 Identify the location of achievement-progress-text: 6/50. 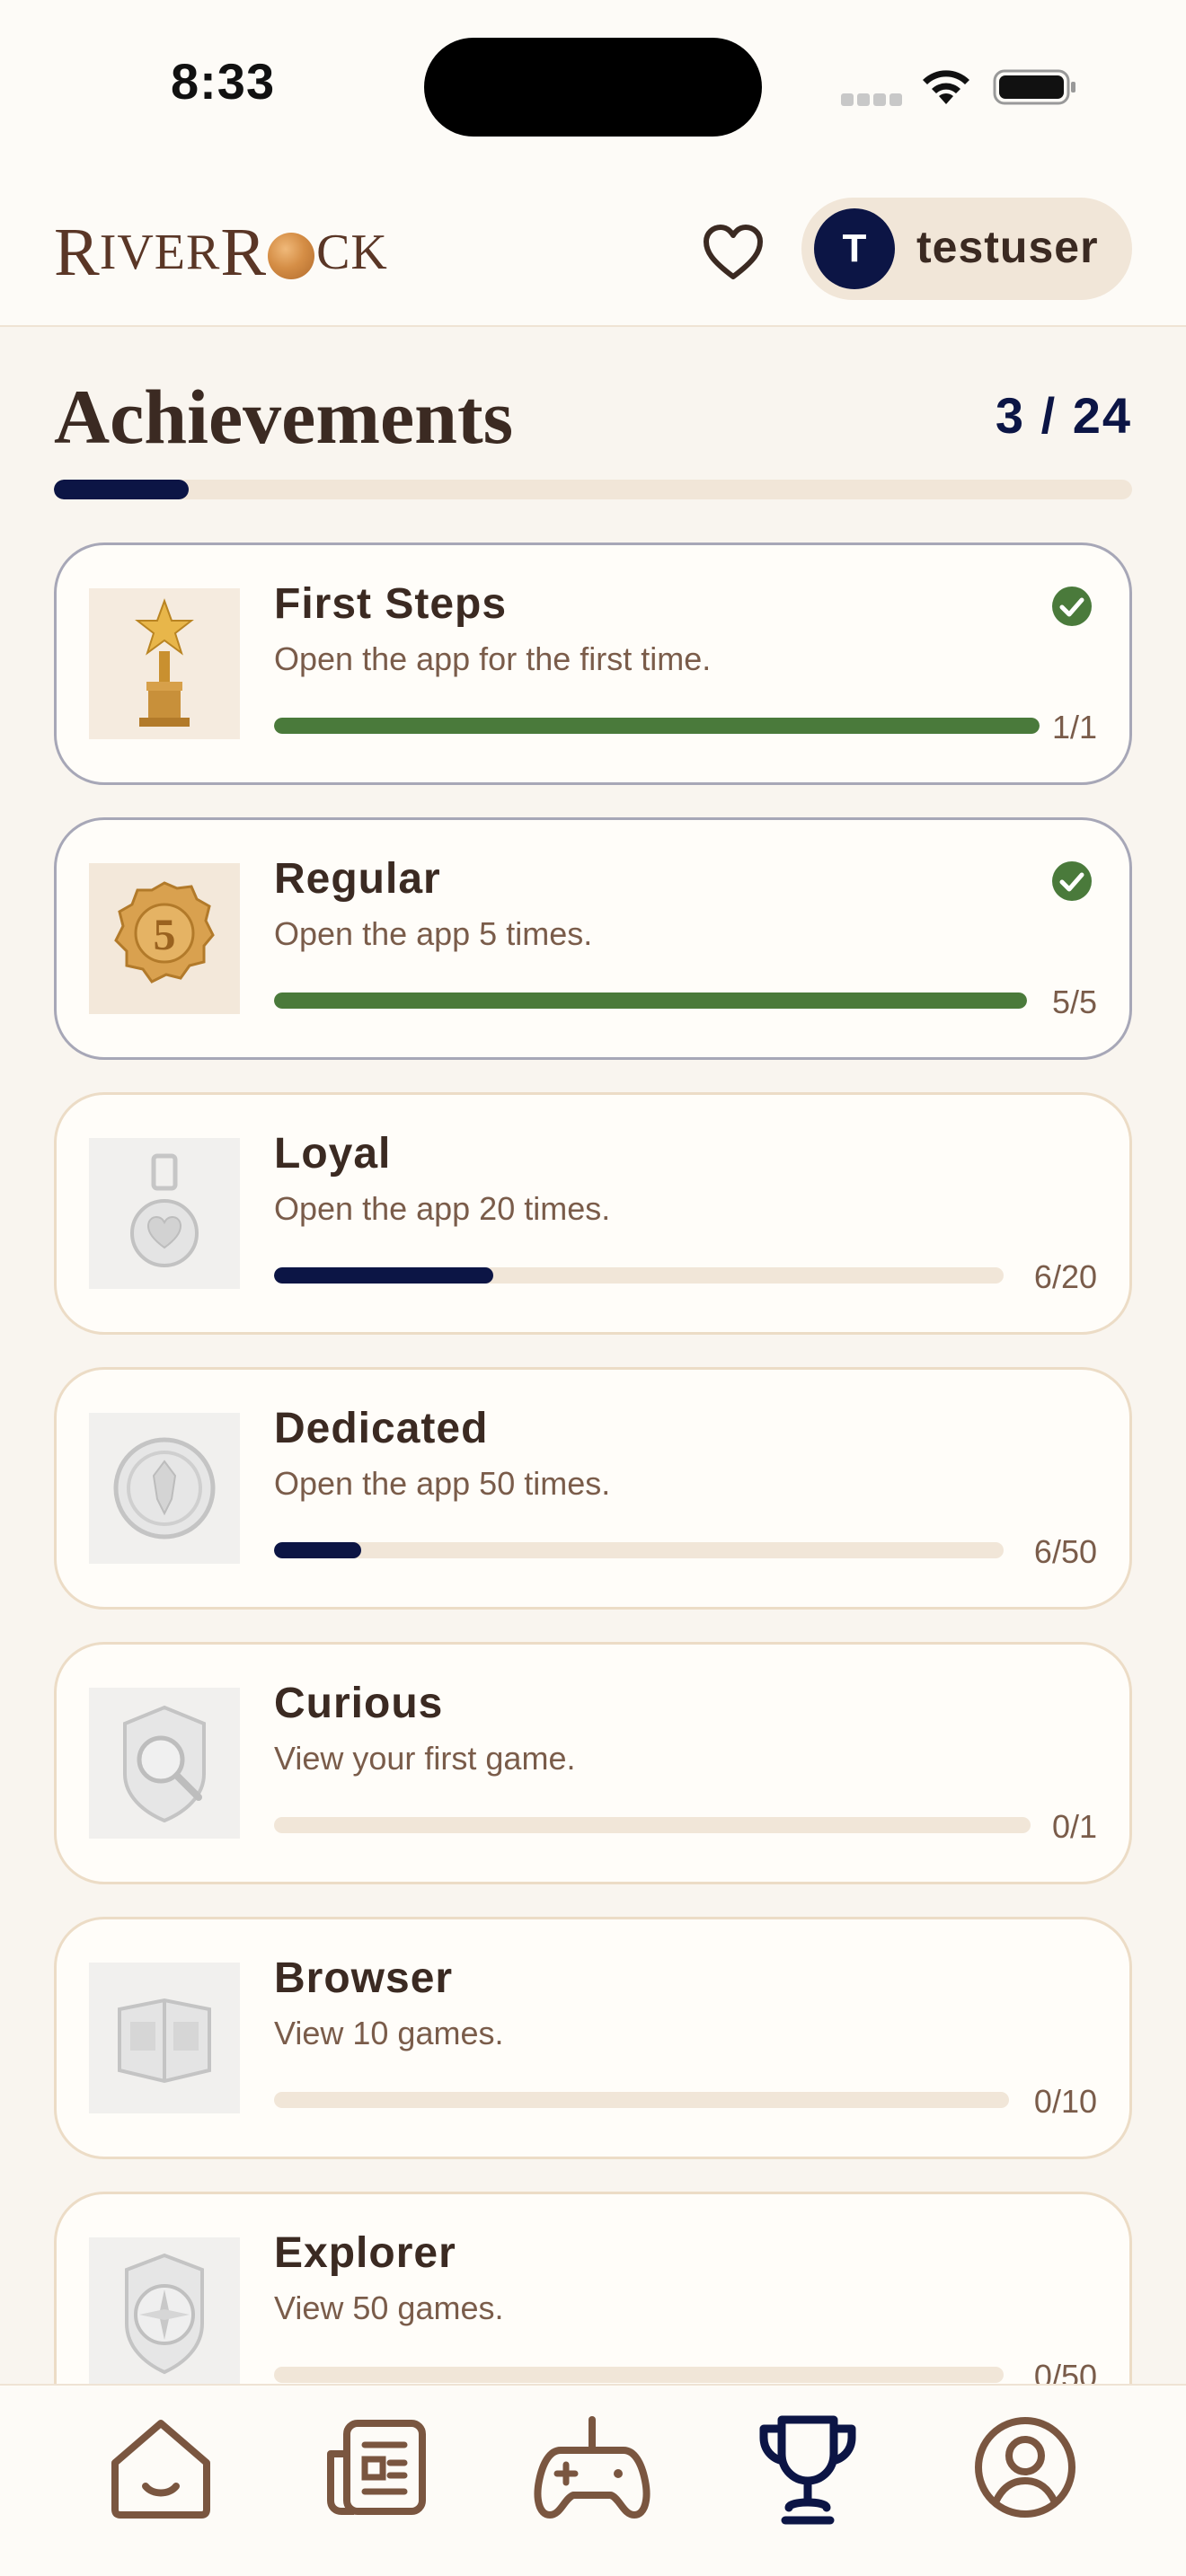
(1065, 1551).